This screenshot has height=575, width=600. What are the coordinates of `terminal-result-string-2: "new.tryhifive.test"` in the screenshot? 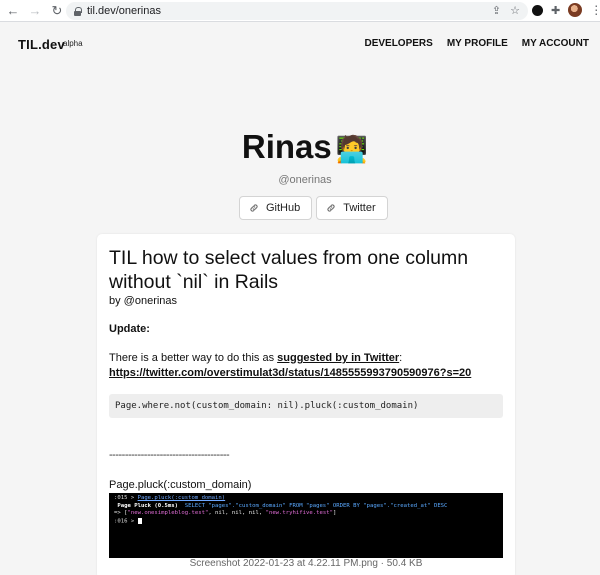 It's located at (299, 513).